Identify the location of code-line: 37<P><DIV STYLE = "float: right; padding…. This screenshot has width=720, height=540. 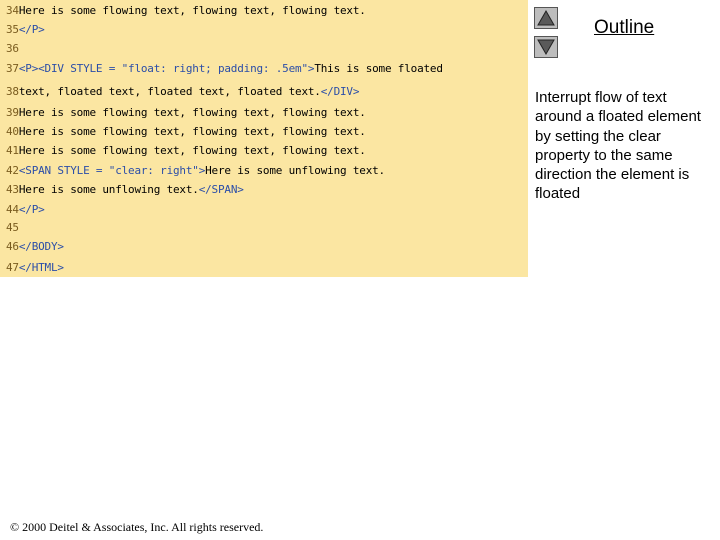
(224, 69).